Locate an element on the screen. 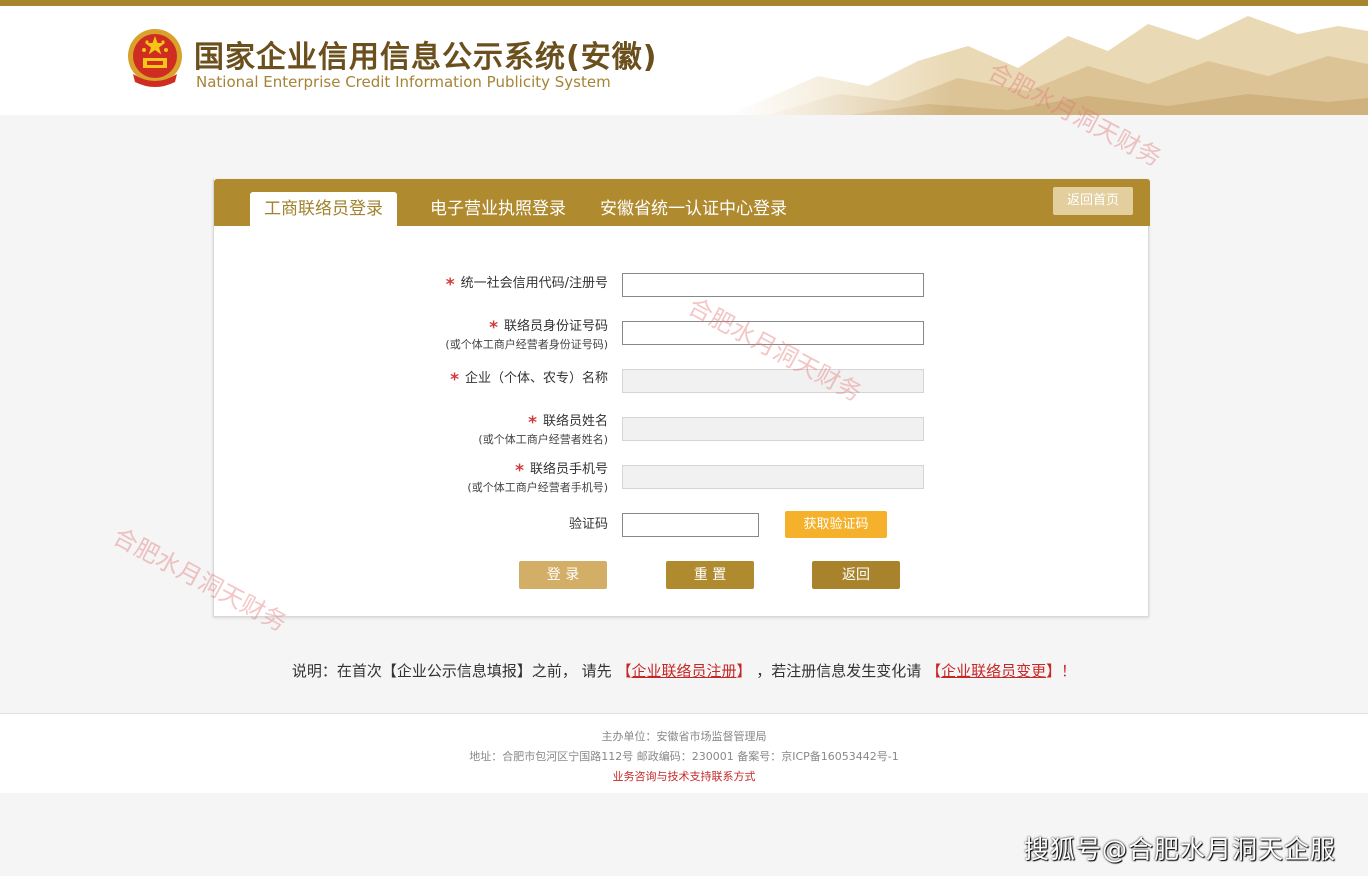 Image resolution: width=1368 pixels, height=876 pixels. captcha-label: 验证码 is located at coordinates (588, 524).